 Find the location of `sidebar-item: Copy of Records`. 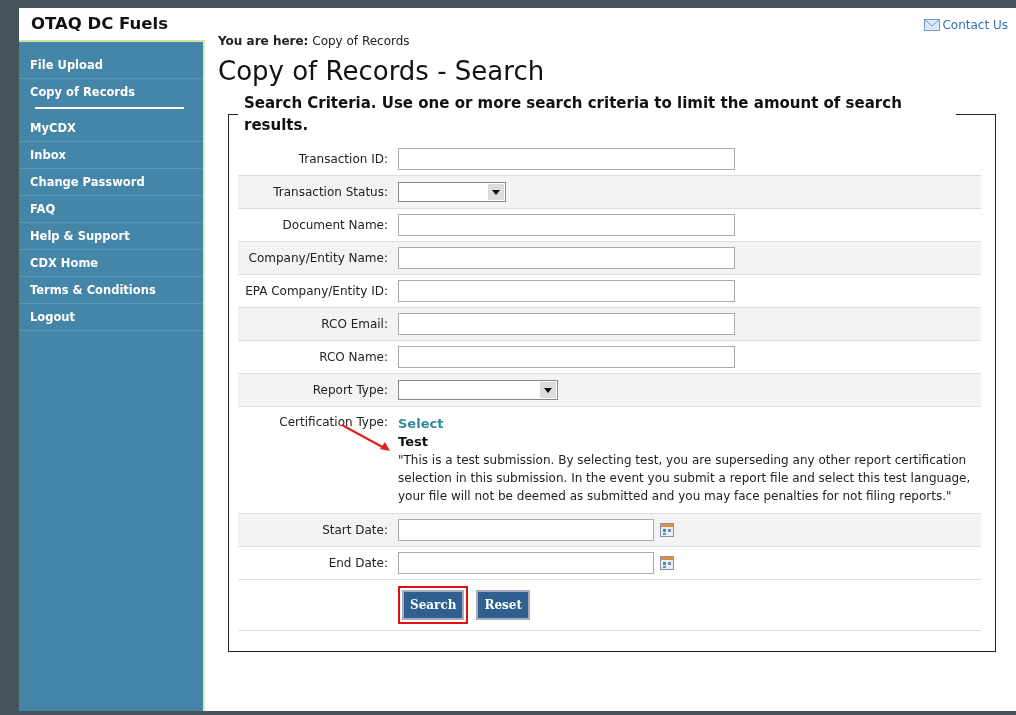

sidebar-item: Copy of Records is located at coordinates (111, 93).